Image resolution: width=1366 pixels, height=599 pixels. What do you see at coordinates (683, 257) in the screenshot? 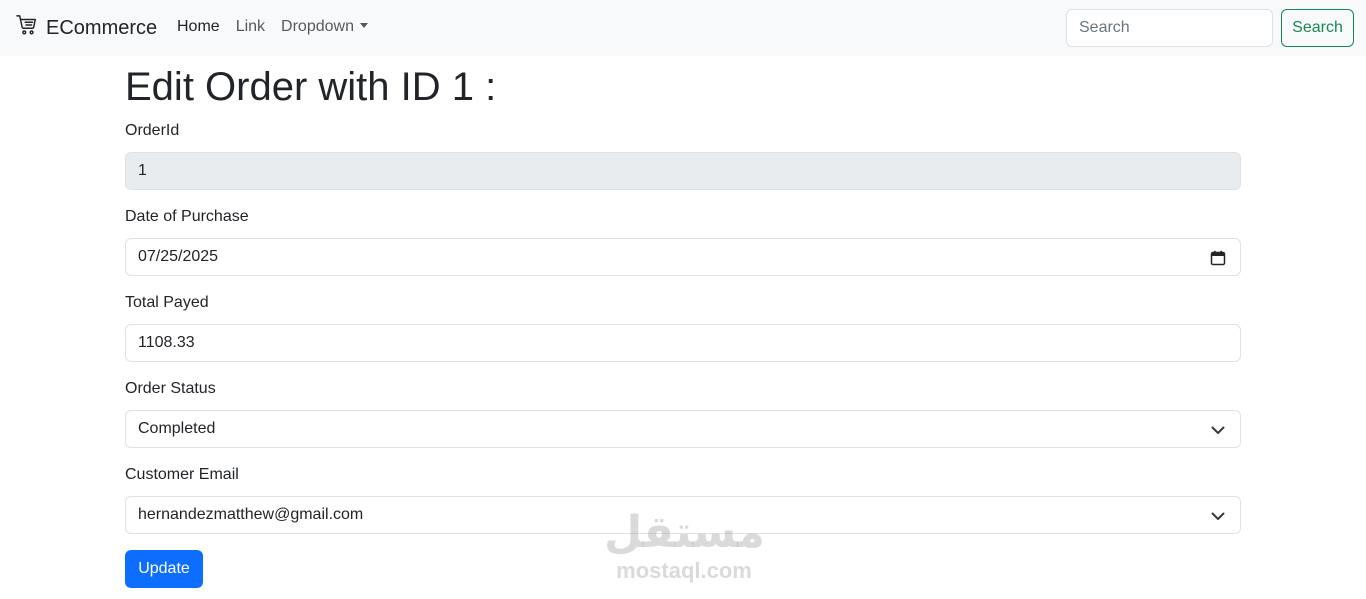
I see `date-of-purchase-input: 07/25/2025` at bounding box center [683, 257].